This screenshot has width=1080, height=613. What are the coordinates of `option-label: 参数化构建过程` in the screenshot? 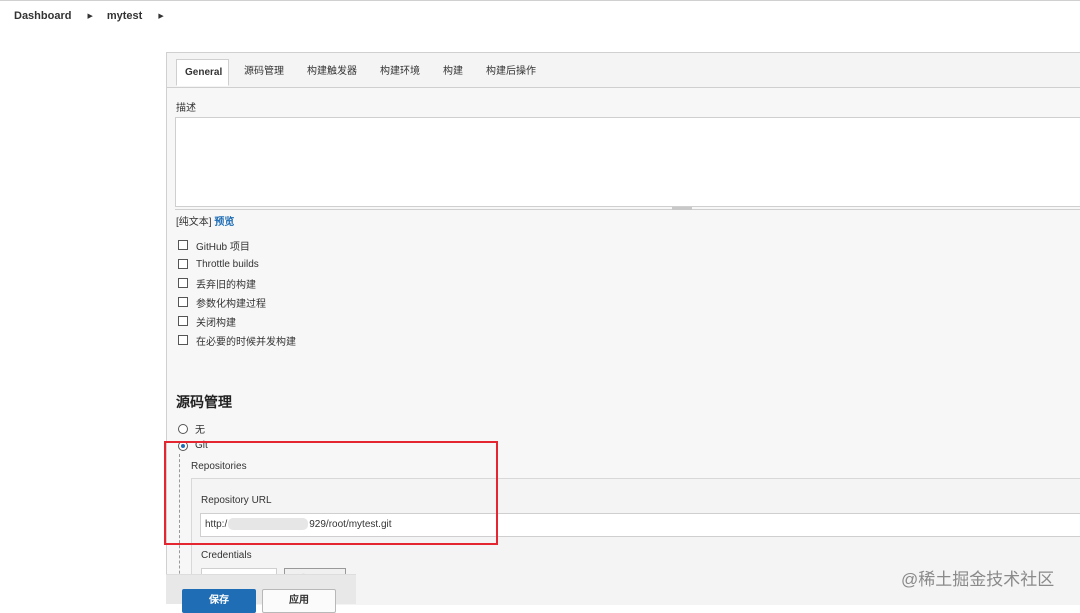 It's located at (231, 304).